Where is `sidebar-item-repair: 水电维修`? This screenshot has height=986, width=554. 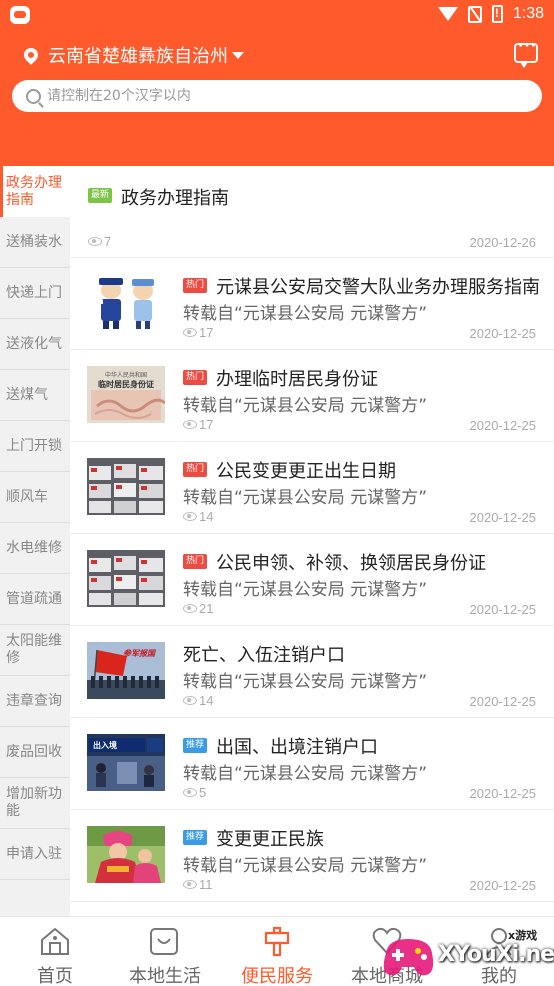 sidebar-item-repair: 水电维修 is located at coordinates (35, 548).